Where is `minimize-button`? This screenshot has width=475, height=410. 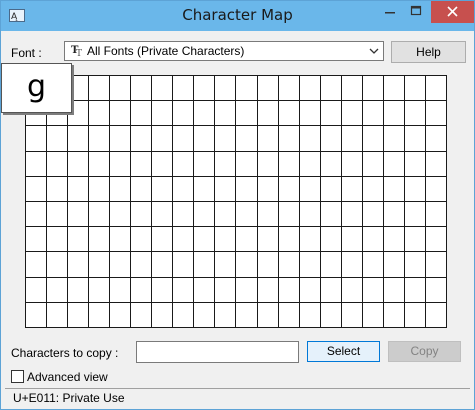 minimize-button is located at coordinates (390, 12).